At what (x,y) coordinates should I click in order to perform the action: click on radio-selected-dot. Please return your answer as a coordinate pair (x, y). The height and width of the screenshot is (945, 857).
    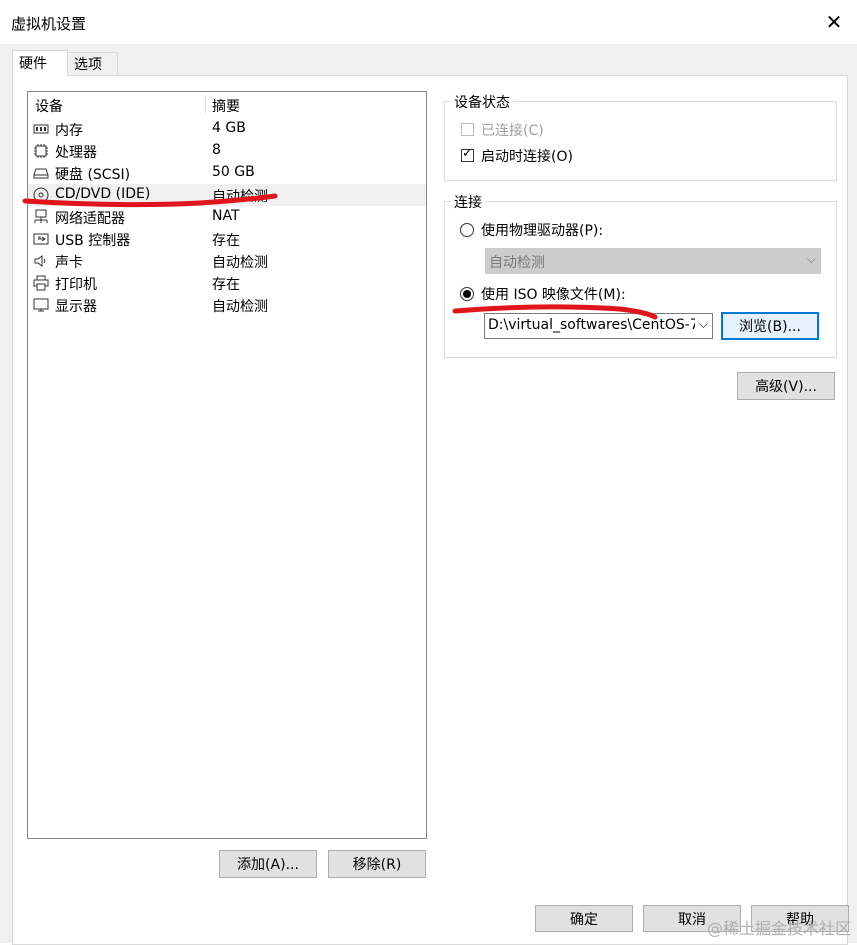
    Looking at the image, I should click on (467, 294).